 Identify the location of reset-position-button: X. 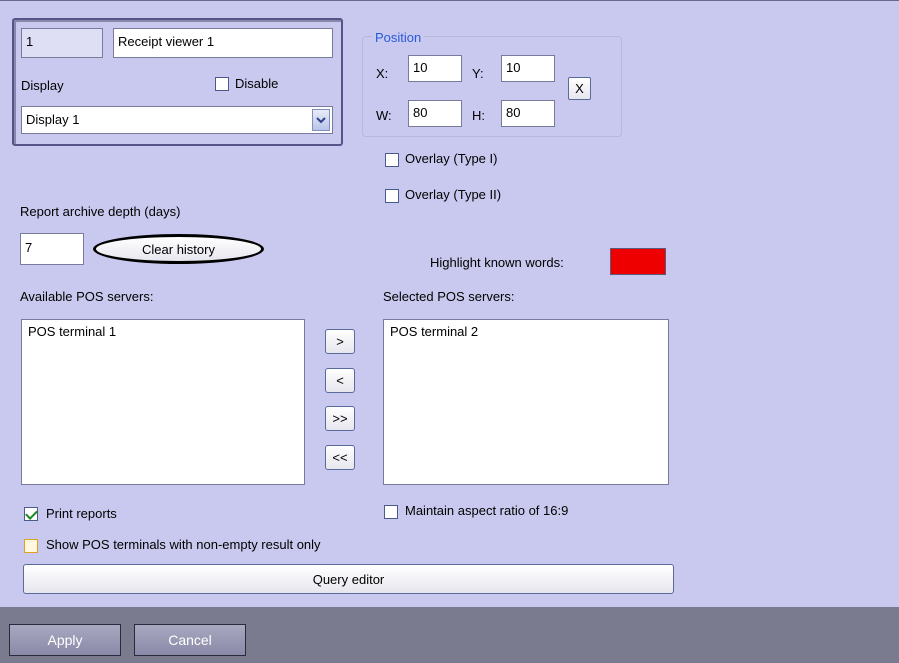
(579, 88).